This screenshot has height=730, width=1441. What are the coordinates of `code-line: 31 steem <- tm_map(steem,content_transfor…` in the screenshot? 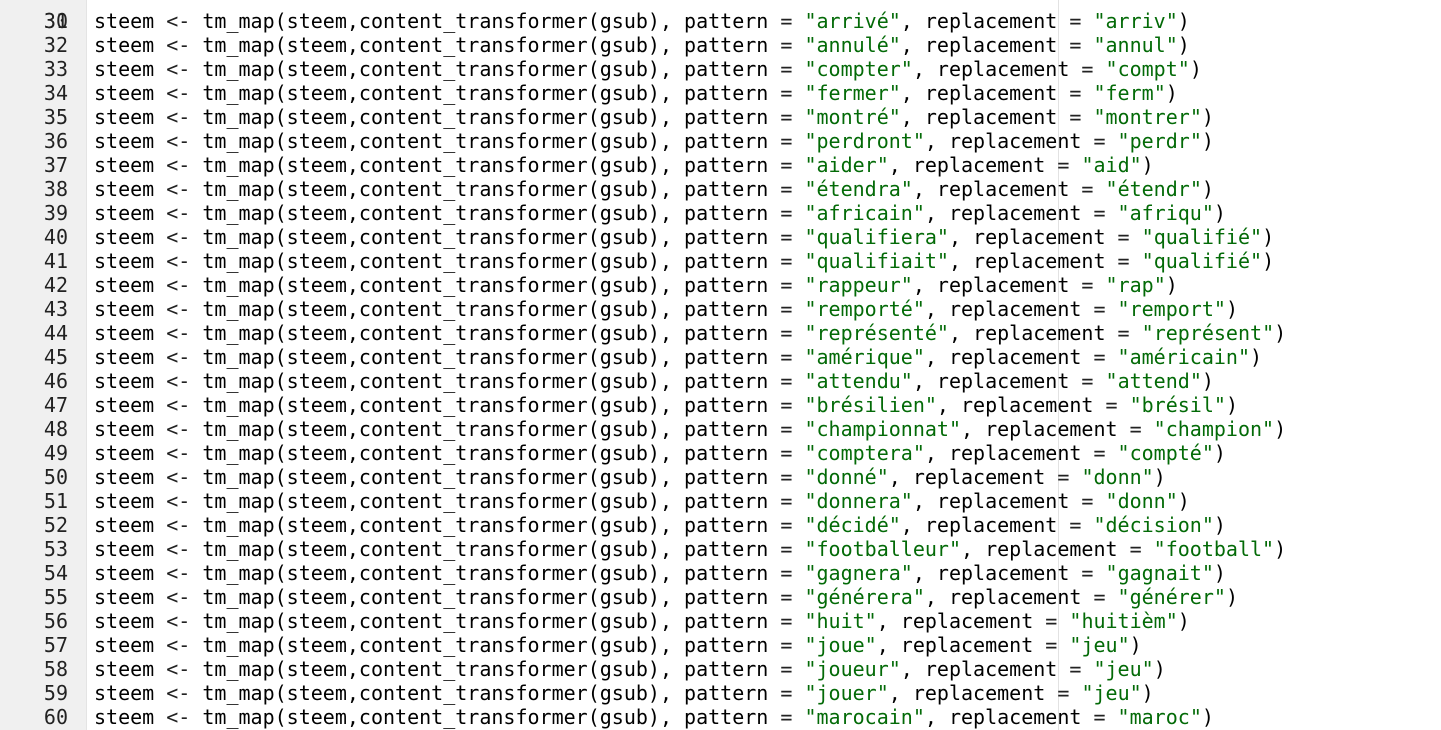 It's located at (720, 21).